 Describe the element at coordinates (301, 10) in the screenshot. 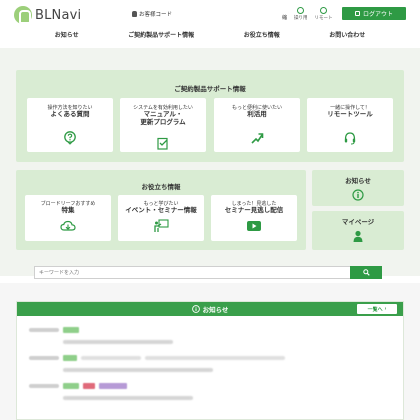

I see `guide-icon` at that location.